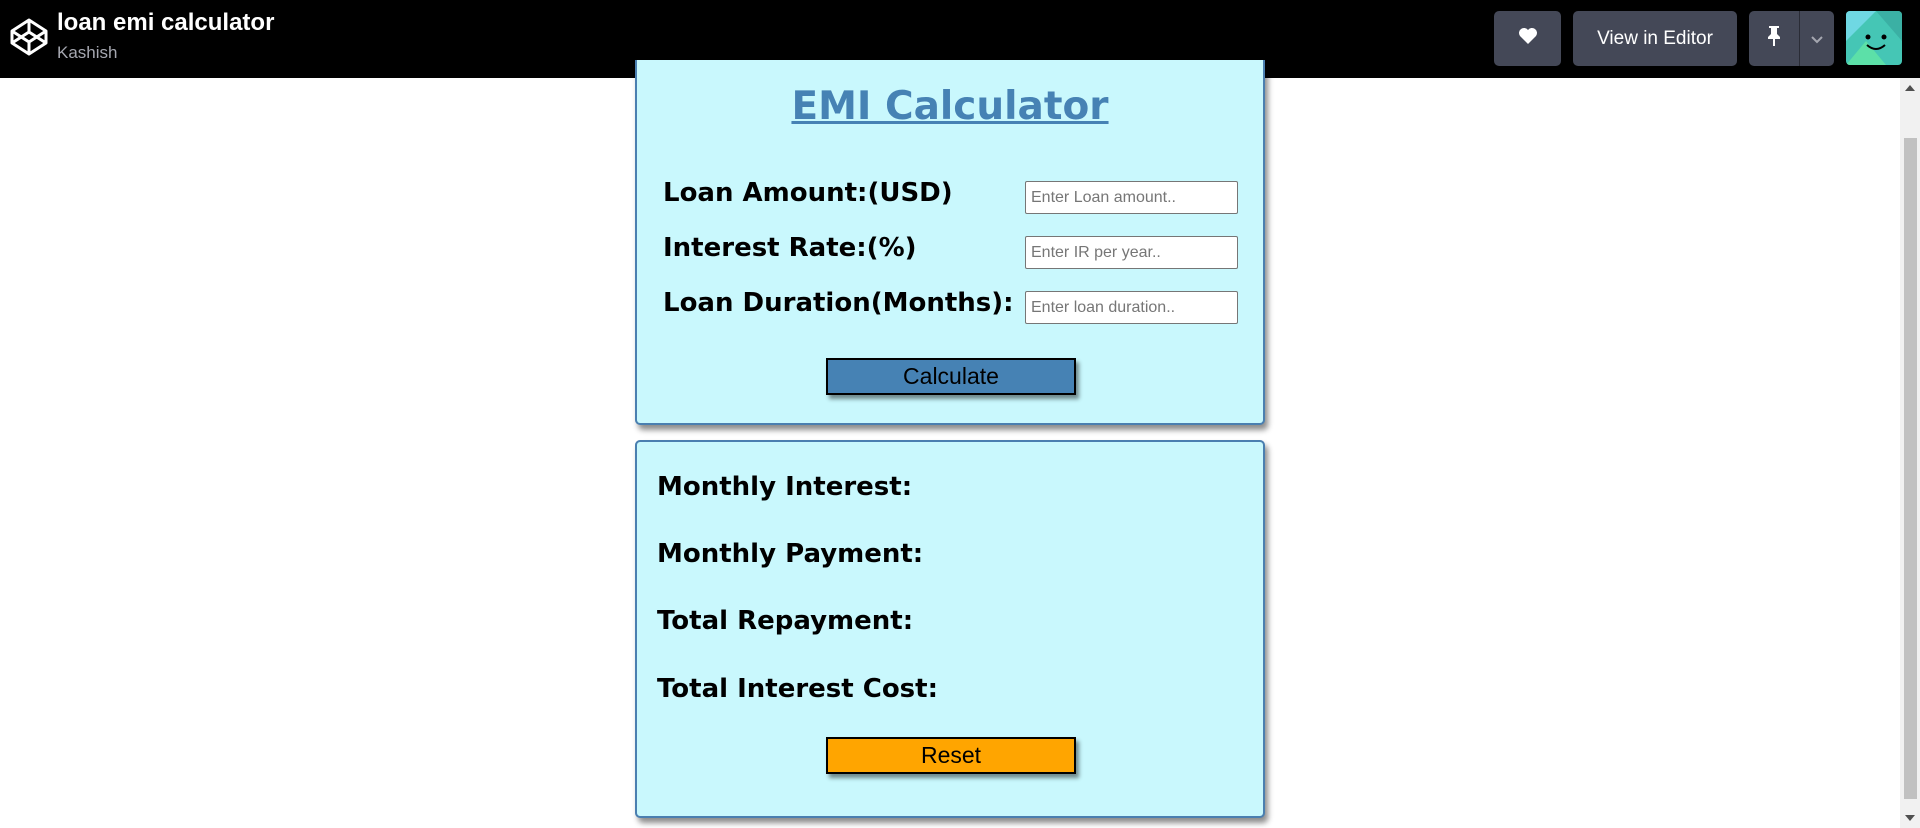 The width and height of the screenshot is (1920, 828). I want to click on loan-amount-label: Loan Amount:(USD), so click(808, 193).